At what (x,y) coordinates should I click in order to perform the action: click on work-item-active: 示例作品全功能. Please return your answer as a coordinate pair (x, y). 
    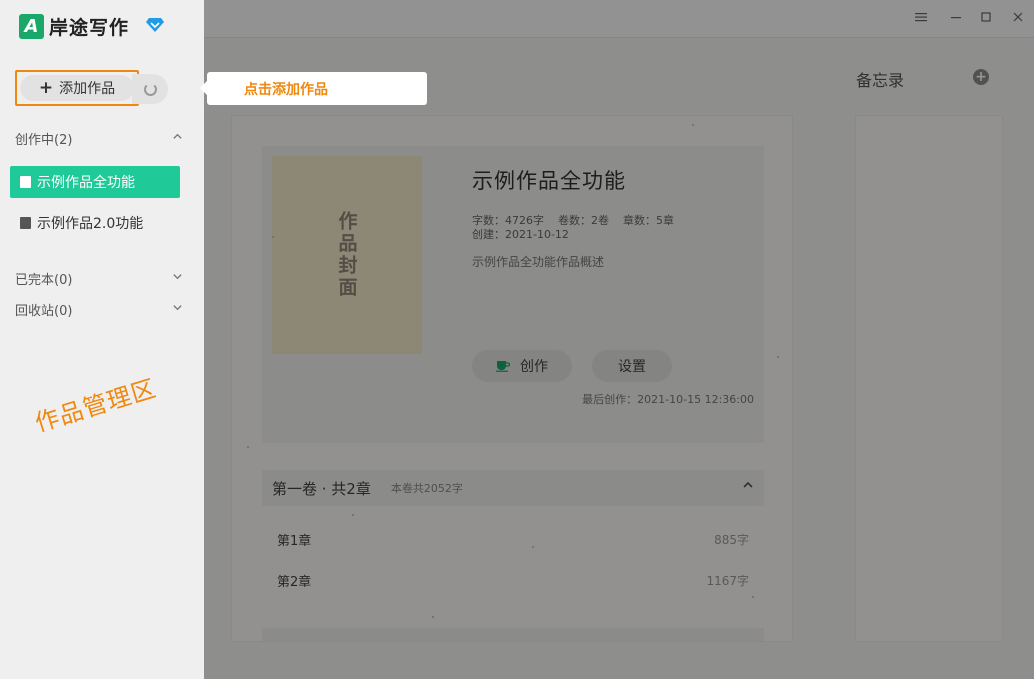
    Looking at the image, I should click on (95, 182).